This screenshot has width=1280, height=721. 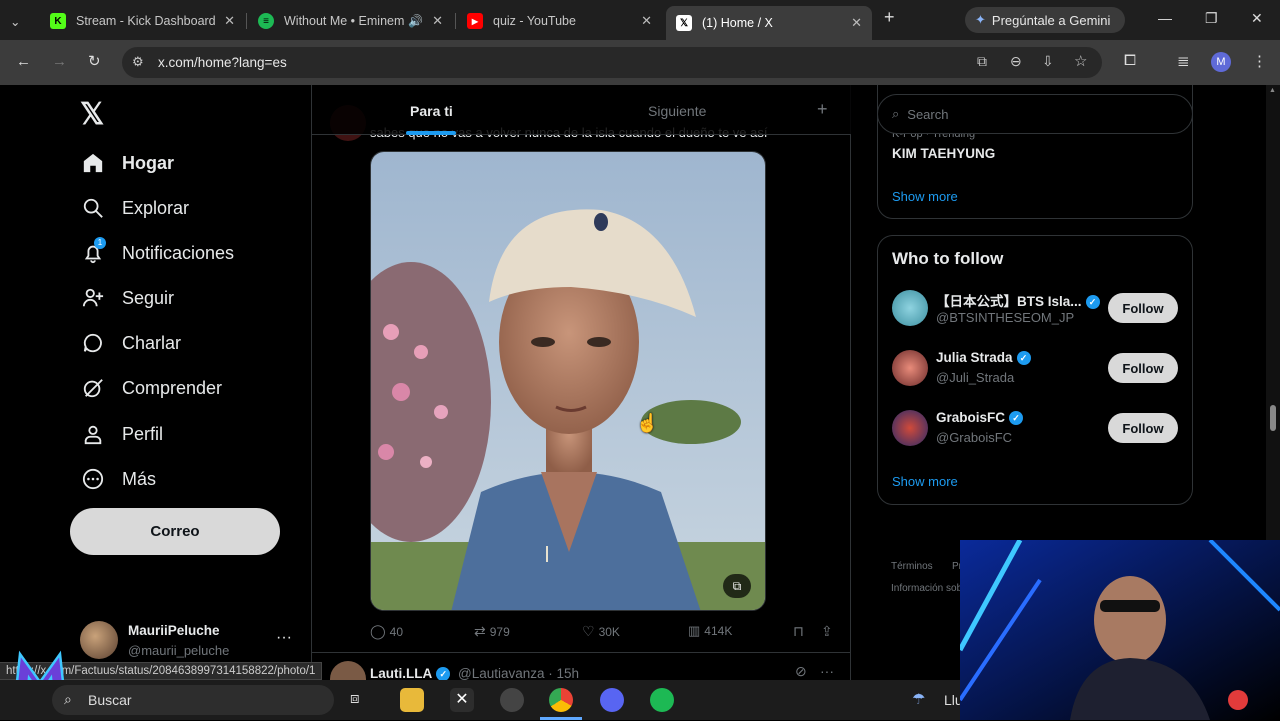 I want to click on back-icon: ←, so click(x=23, y=61).